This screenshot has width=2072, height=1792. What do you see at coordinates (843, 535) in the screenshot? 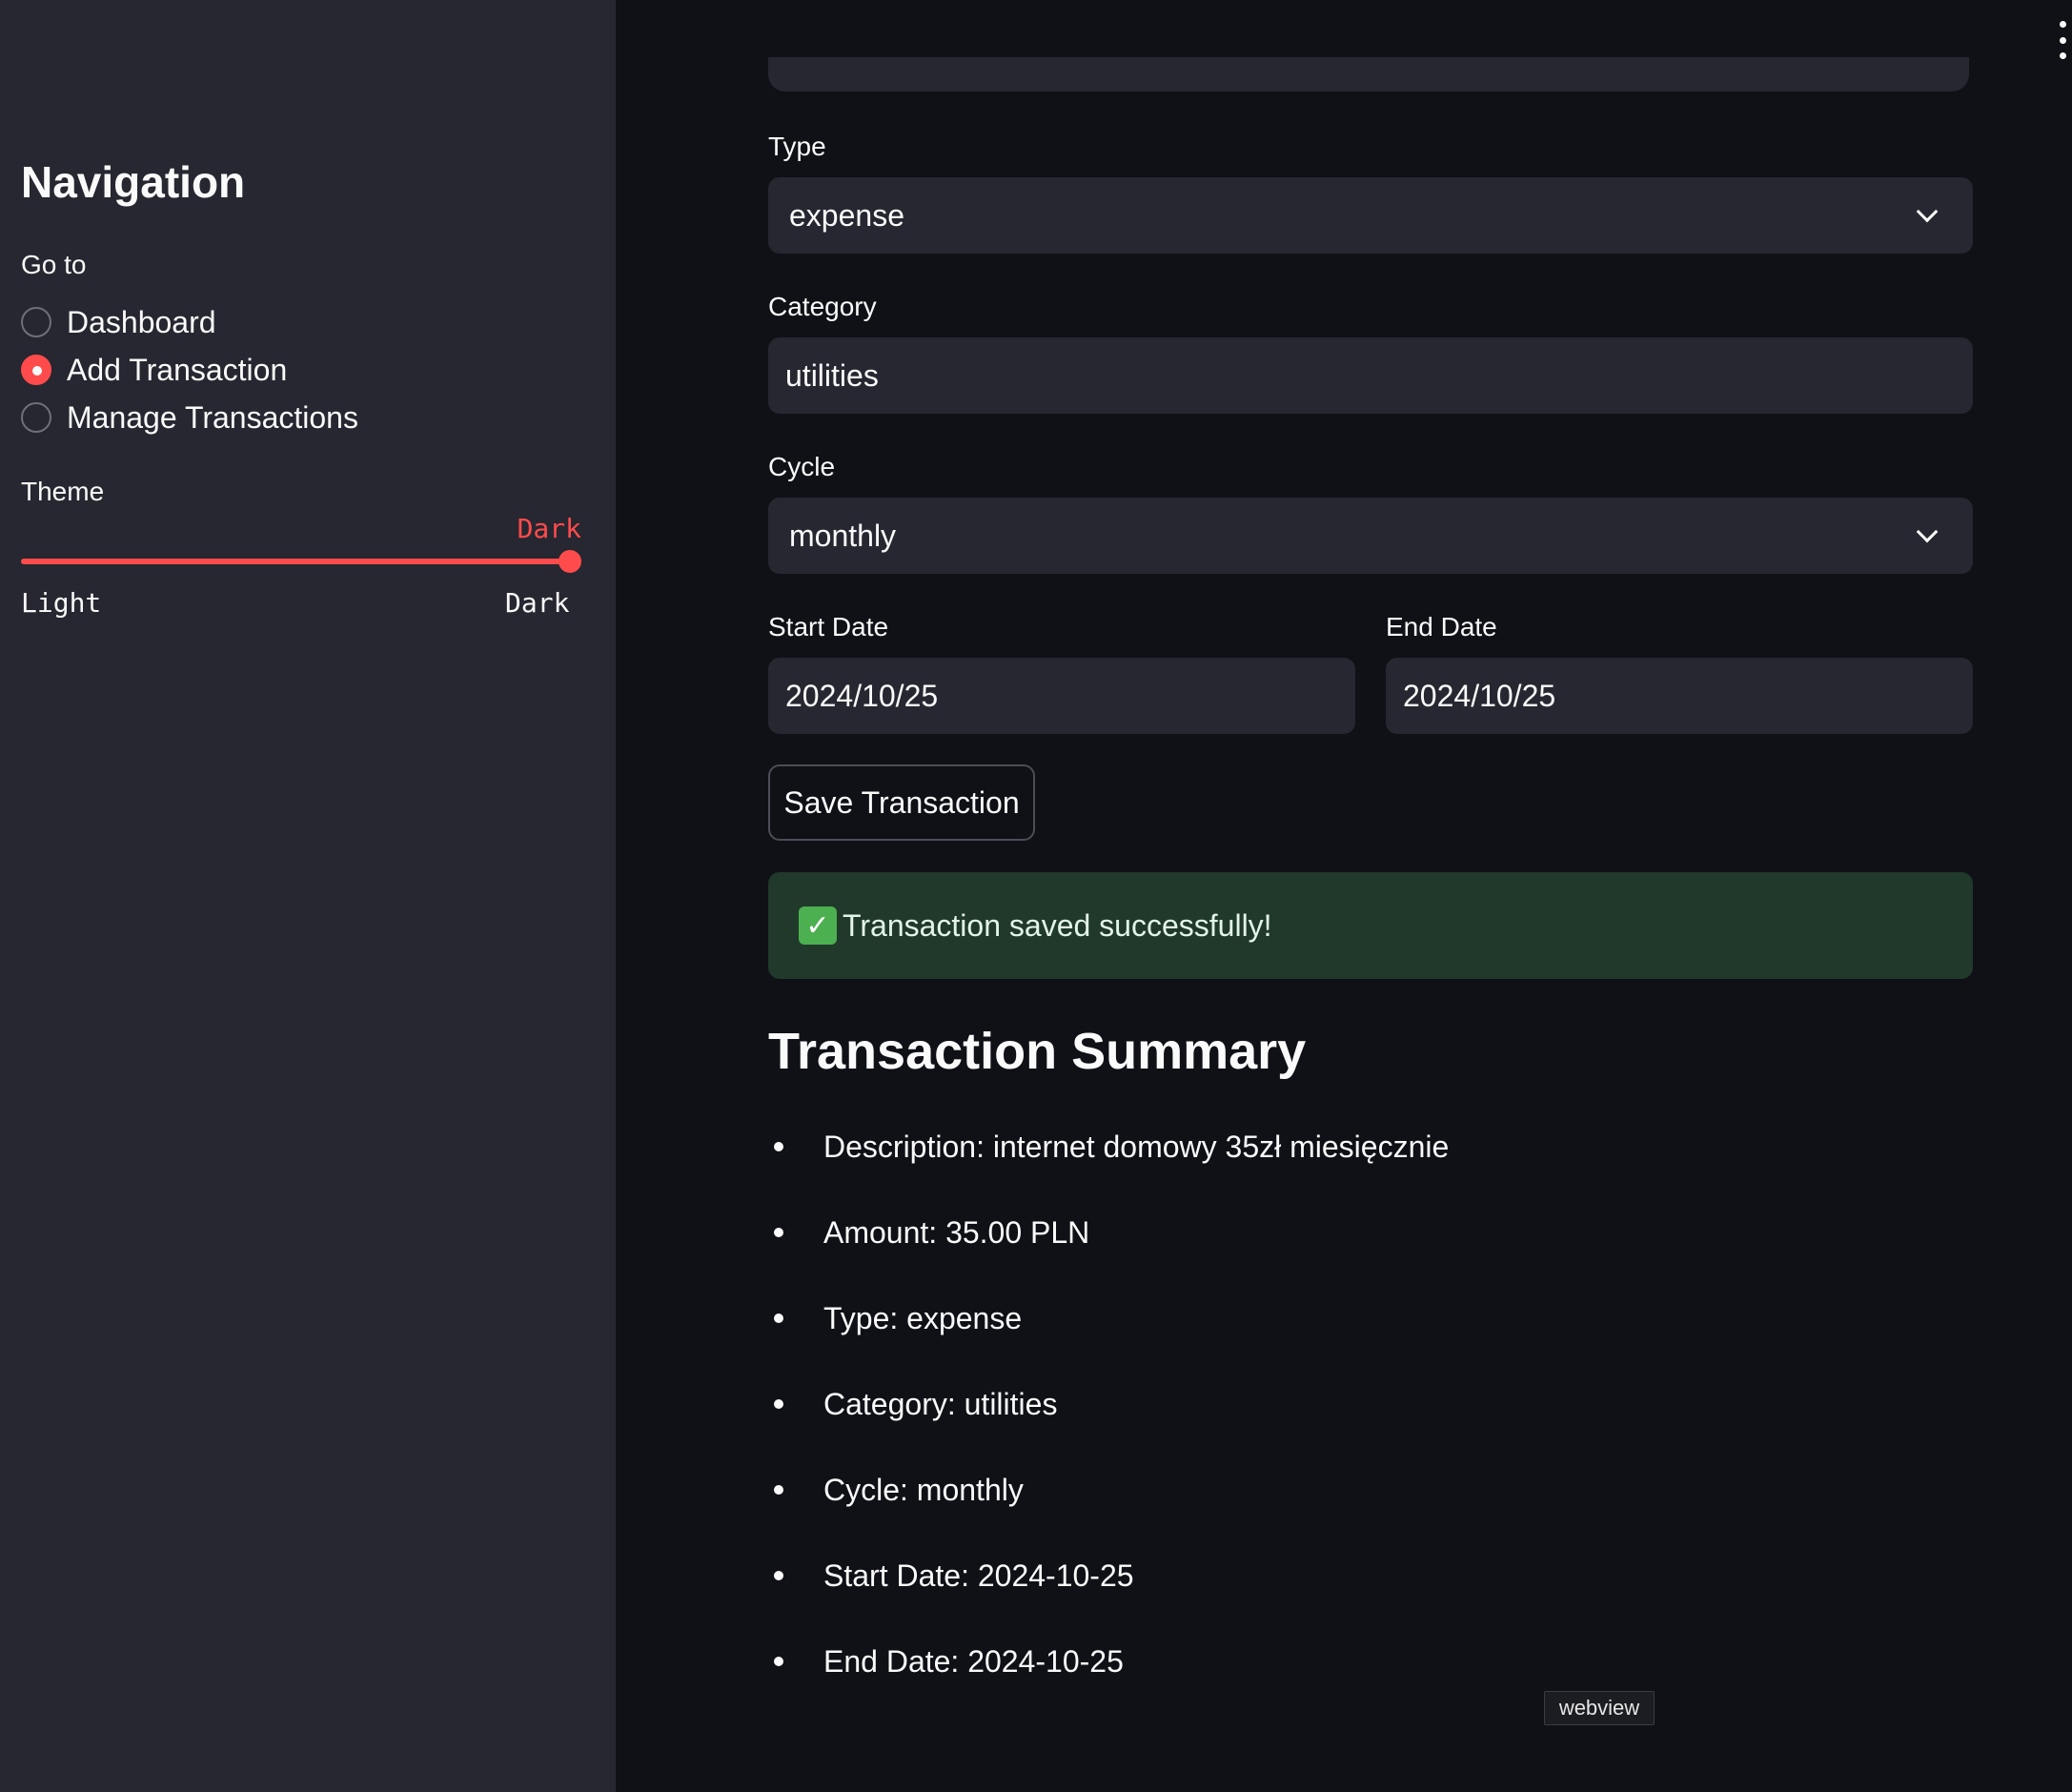
I see `cycle-select-value: monthly` at bounding box center [843, 535].